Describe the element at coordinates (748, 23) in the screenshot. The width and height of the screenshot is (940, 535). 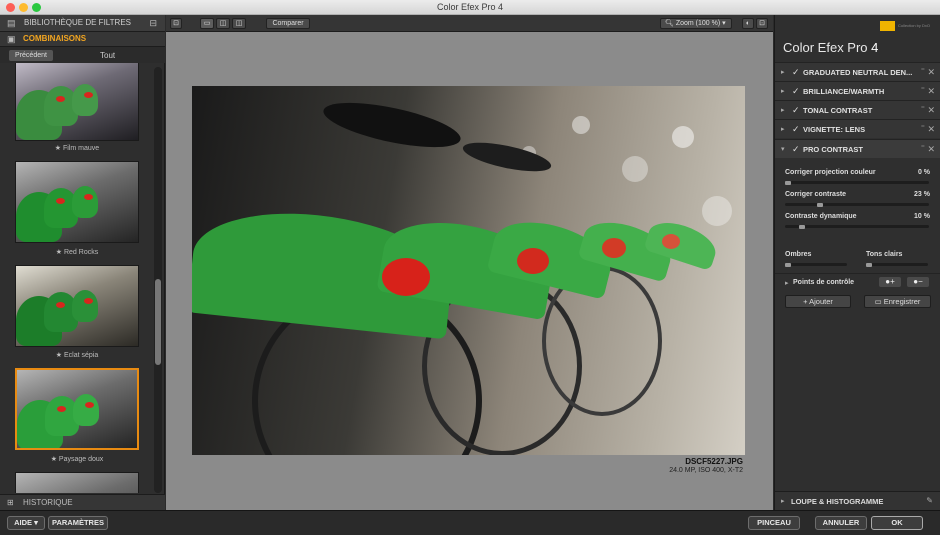
I see `background-toggle-icon: ◐` at that location.